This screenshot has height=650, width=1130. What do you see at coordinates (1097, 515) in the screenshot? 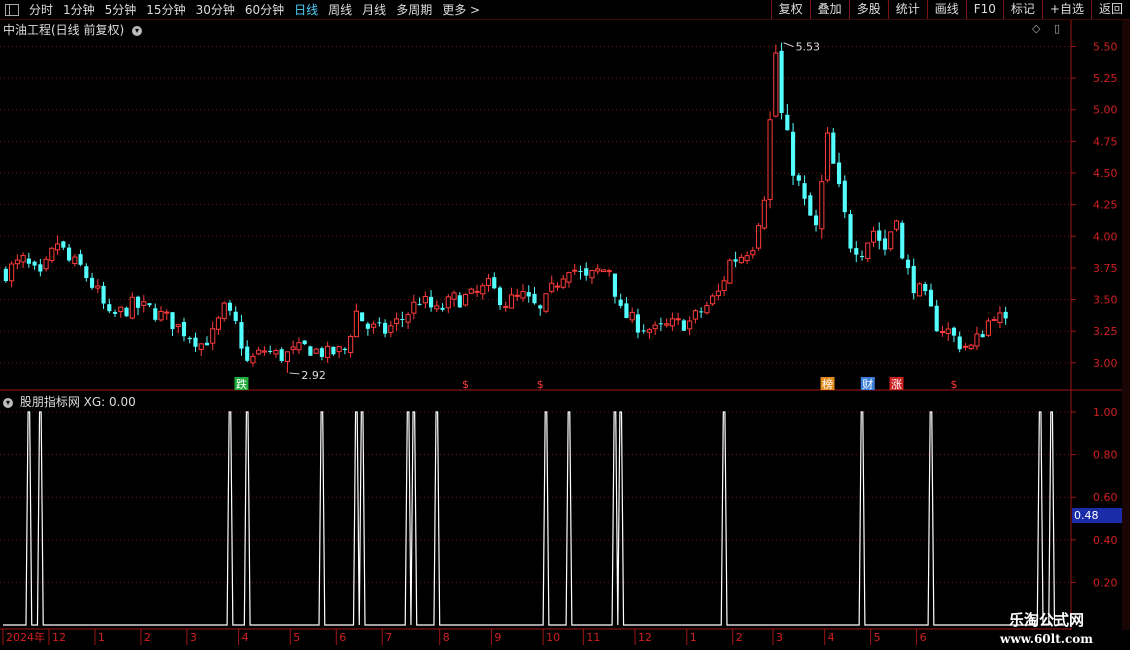
I see `cursor-value-box: 0.48` at bounding box center [1097, 515].